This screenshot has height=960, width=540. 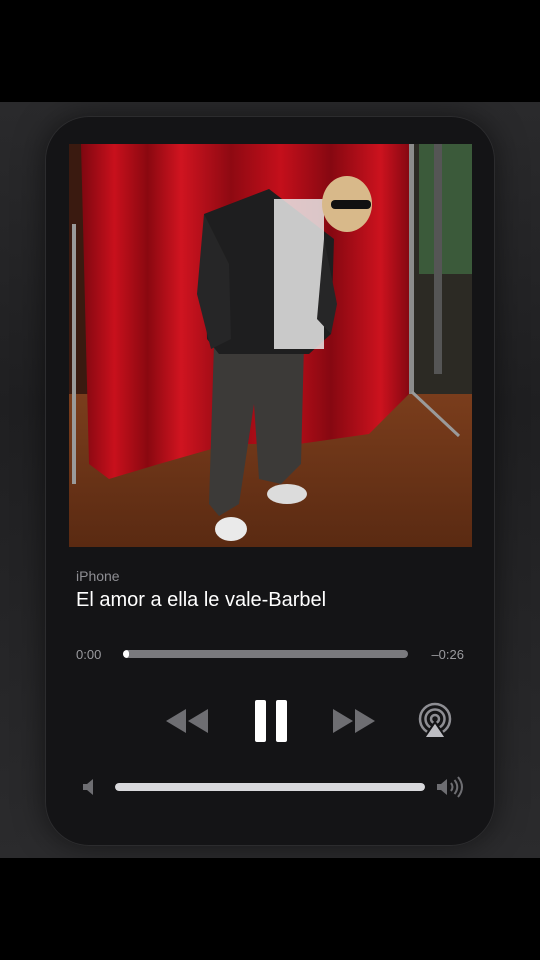 What do you see at coordinates (265, 654) in the screenshot?
I see `progress-scrubber` at bounding box center [265, 654].